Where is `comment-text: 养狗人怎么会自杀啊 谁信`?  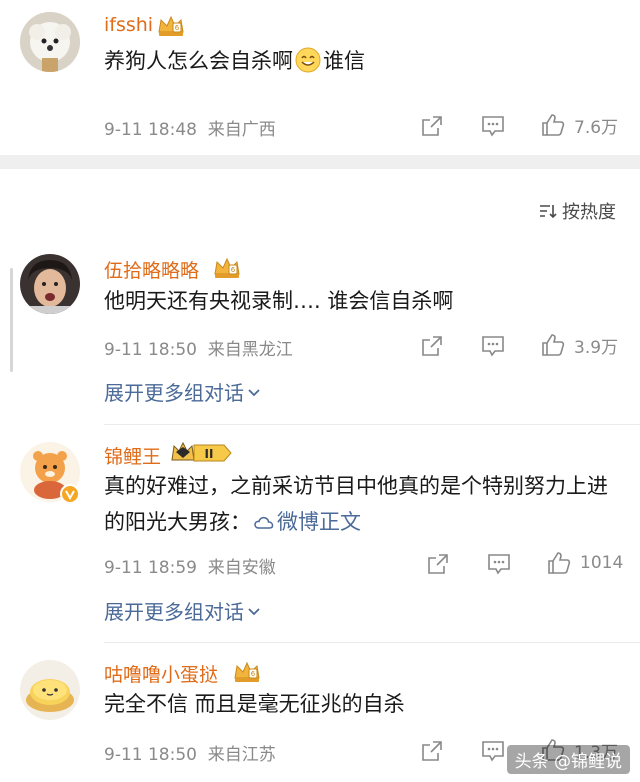
comment-text: 养狗人怎么会自杀啊 谁信 is located at coordinates (364, 63).